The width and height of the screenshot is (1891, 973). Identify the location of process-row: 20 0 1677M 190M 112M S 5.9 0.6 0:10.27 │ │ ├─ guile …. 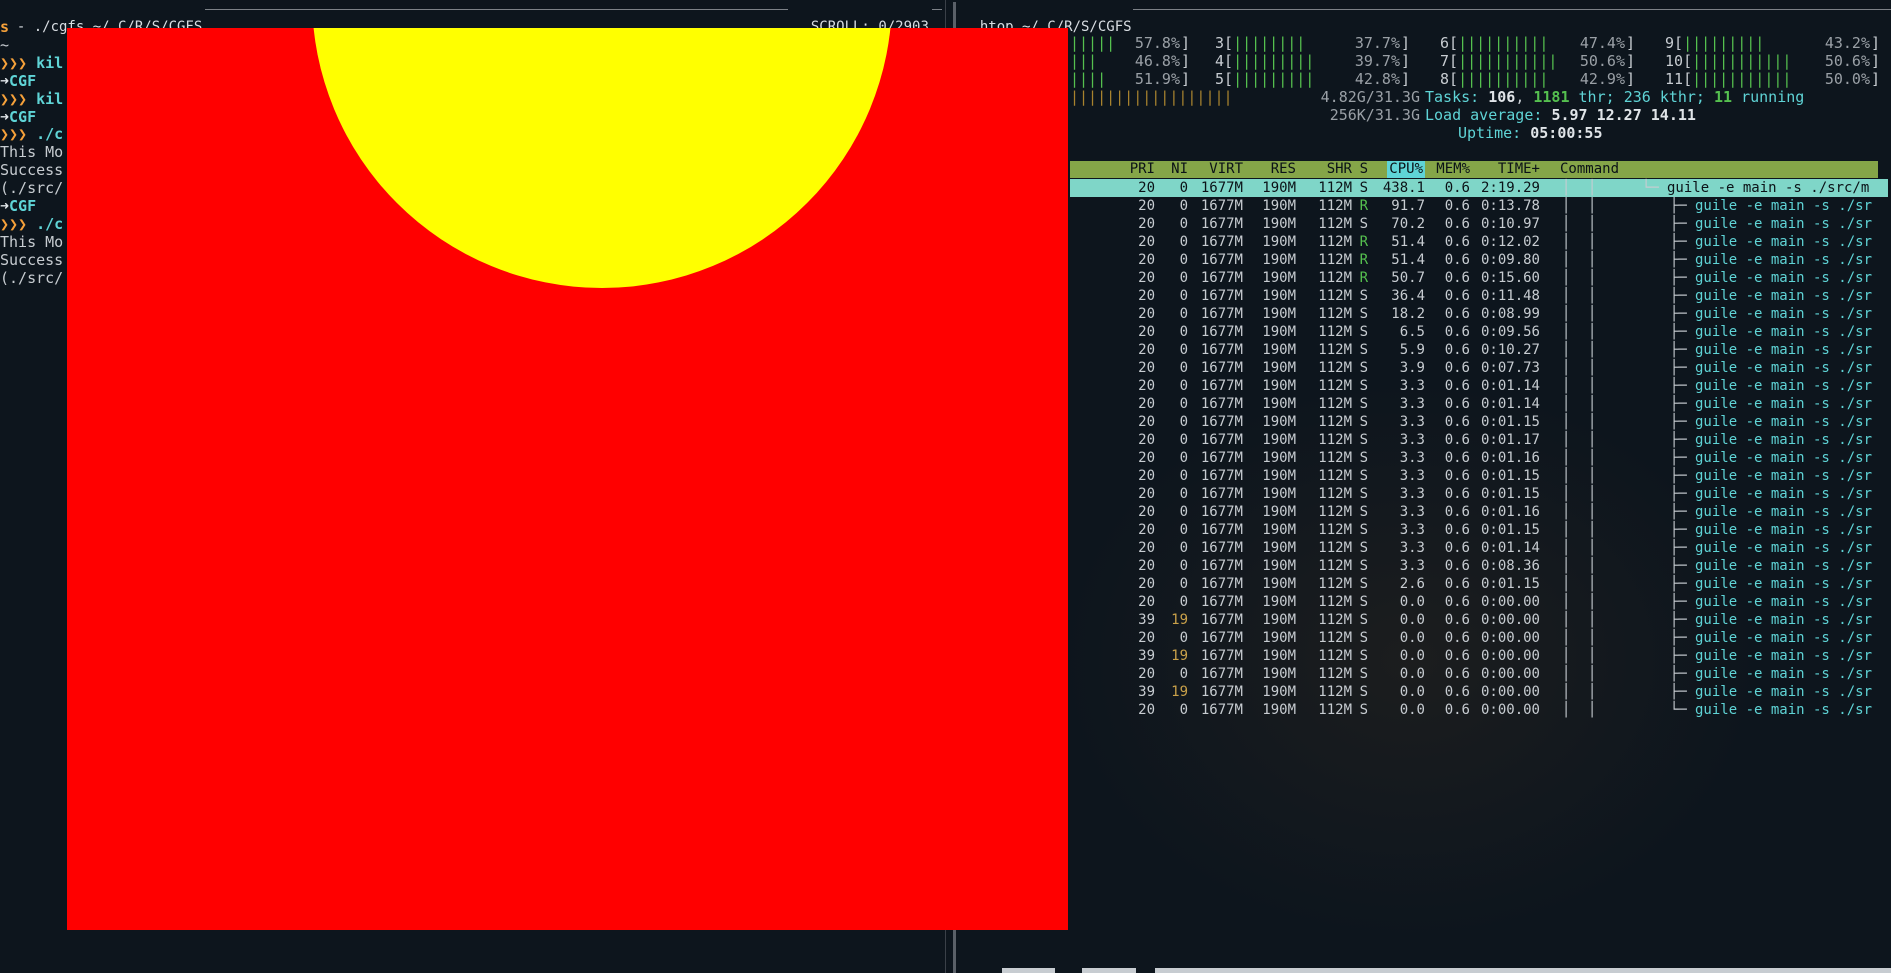
(1479, 350).